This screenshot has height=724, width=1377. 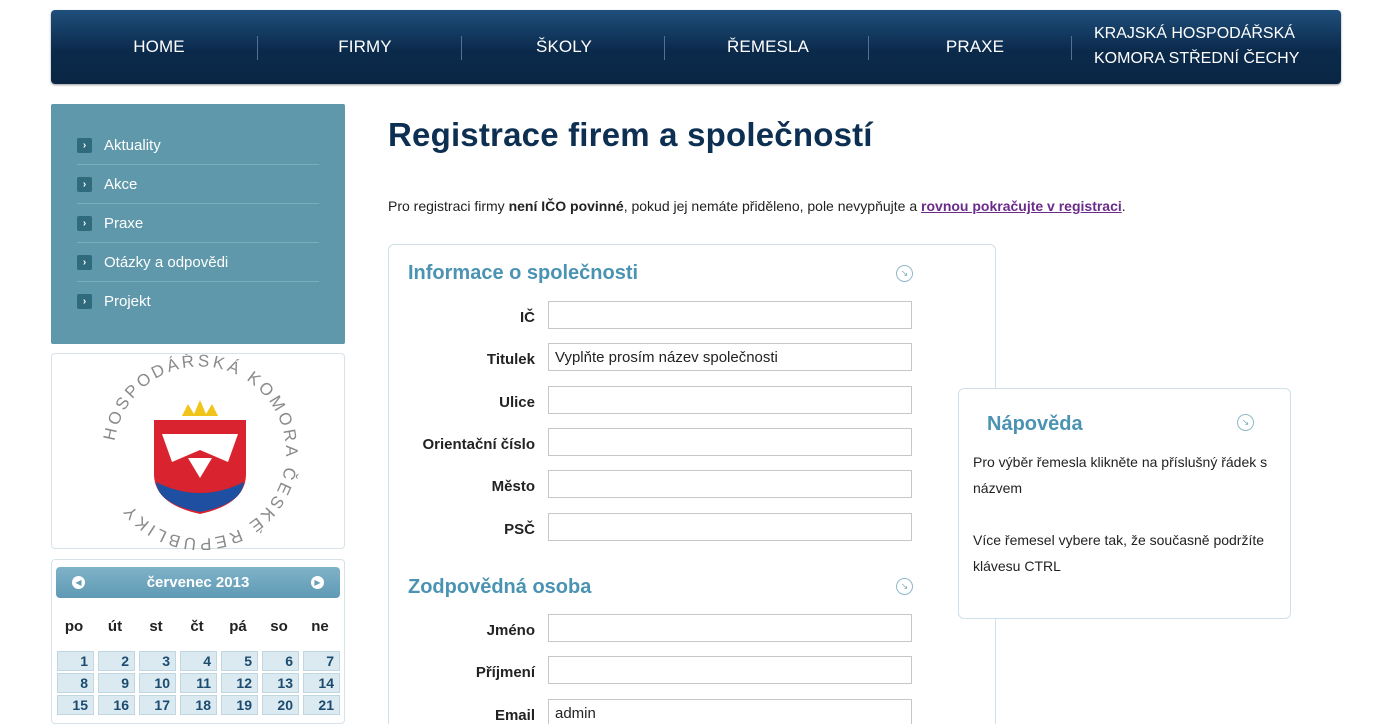 What do you see at coordinates (157, 683) in the screenshot?
I see `calendar-day: 10` at bounding box center [157, 683].